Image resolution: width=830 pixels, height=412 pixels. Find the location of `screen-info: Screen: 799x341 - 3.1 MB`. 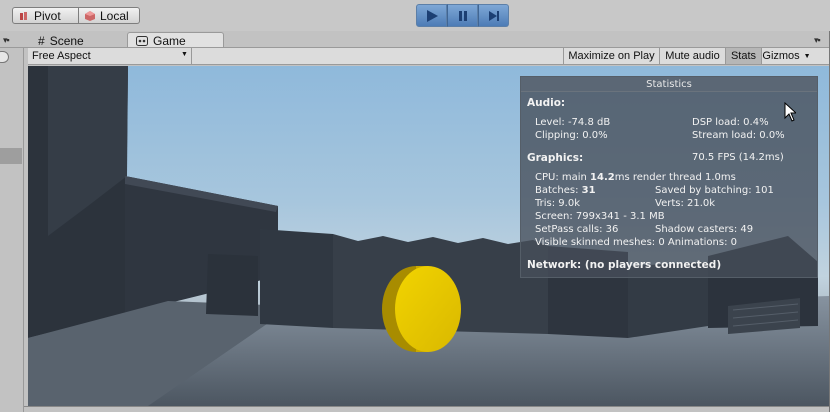

screen-info: Screen: 799x341 - 3.1 MB is located at coordinates (600, 216).